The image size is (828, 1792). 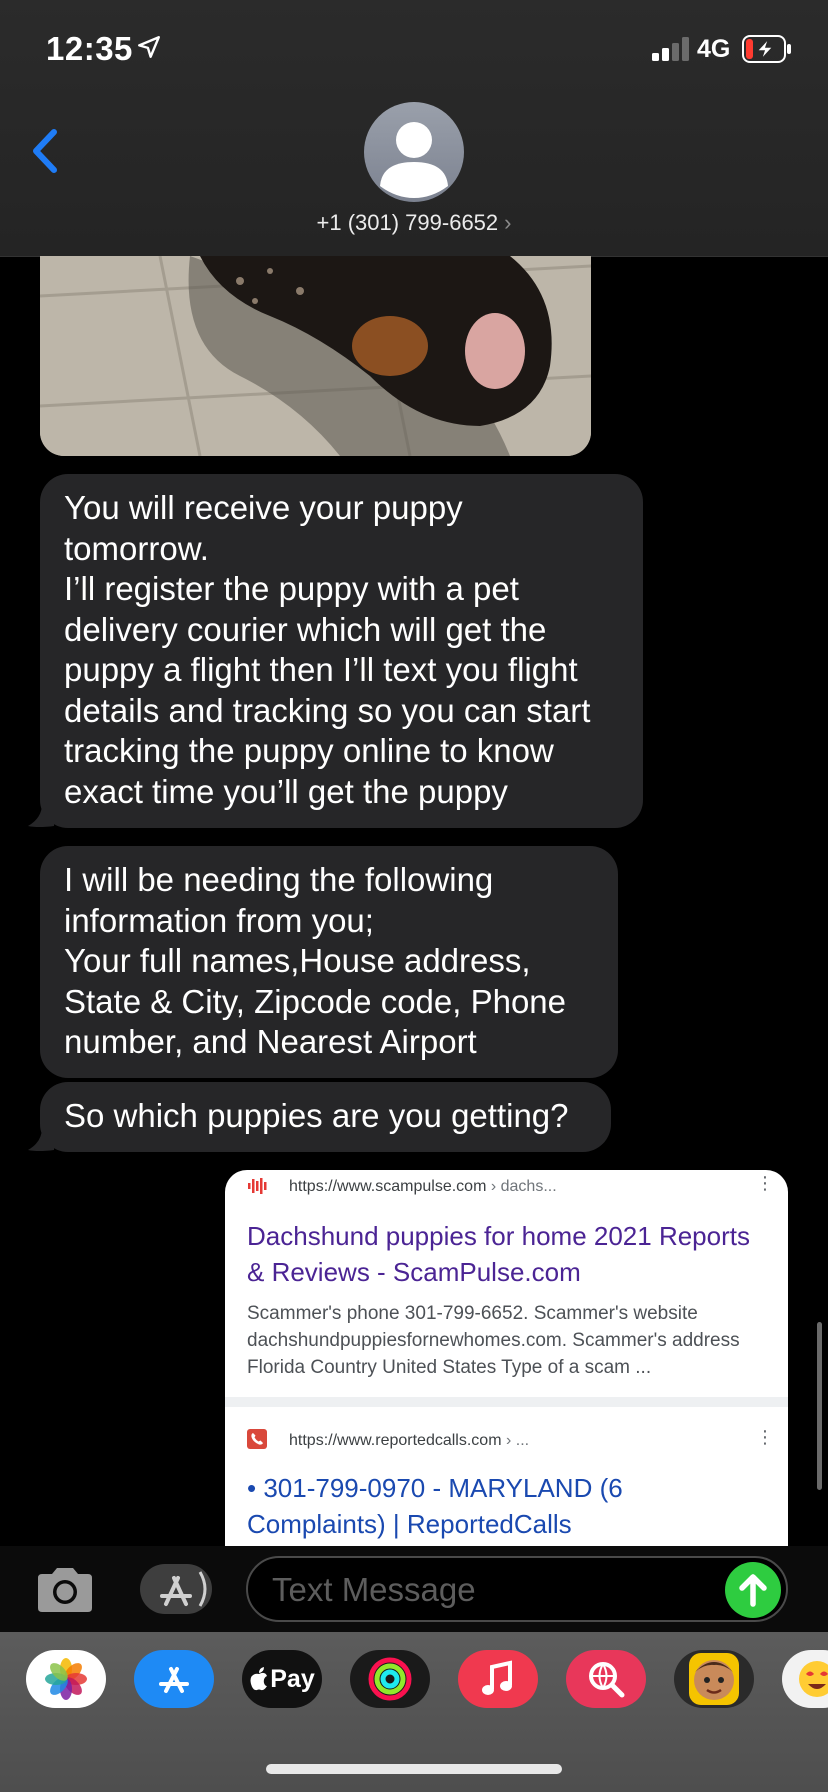 What do you see at coordinates (46, 151) in the screenshot?
I see `back-chevron-icon` at bounding box center [46, 151].